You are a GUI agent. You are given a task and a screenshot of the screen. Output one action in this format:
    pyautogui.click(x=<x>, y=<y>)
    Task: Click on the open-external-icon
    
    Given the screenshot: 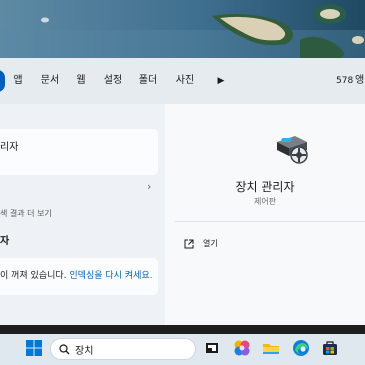 What is the action you would take?
    pyautogui.click(x=189, y=244)
    